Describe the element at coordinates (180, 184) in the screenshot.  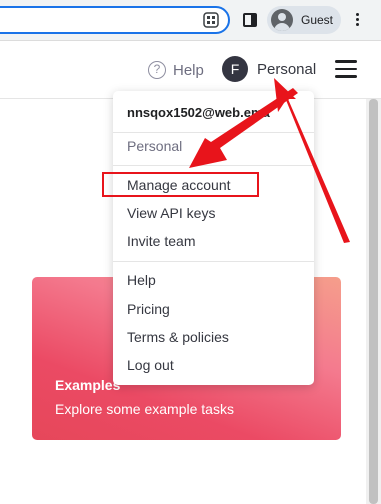
I see `annotation-highlight-box` at that location.